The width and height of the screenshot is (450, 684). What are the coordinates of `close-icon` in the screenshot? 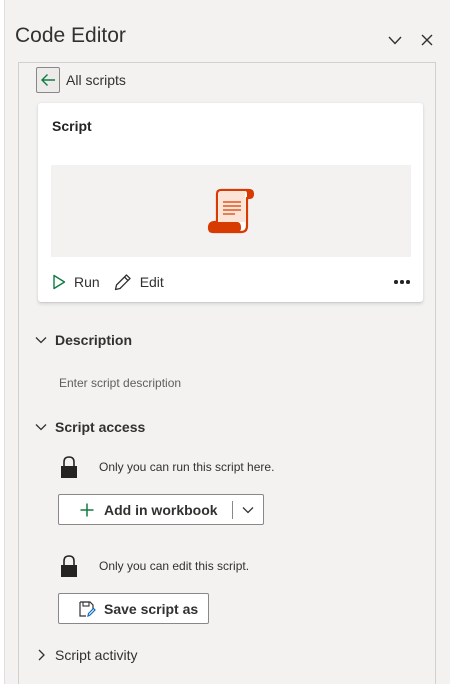 It's located at (427, 40).